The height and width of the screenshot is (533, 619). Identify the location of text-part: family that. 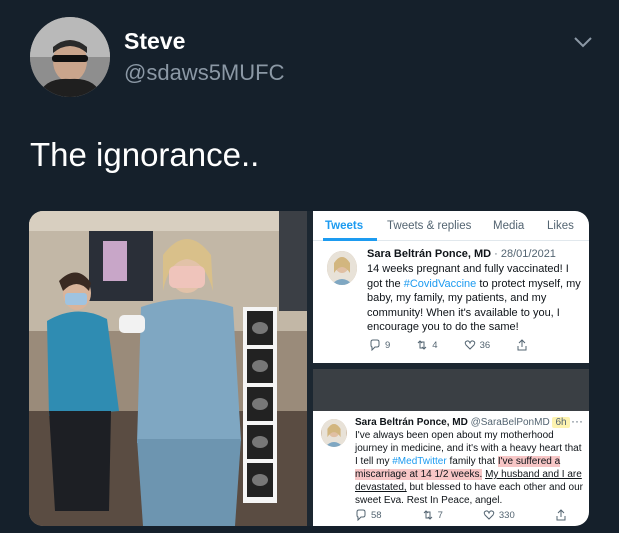
(472, 461).